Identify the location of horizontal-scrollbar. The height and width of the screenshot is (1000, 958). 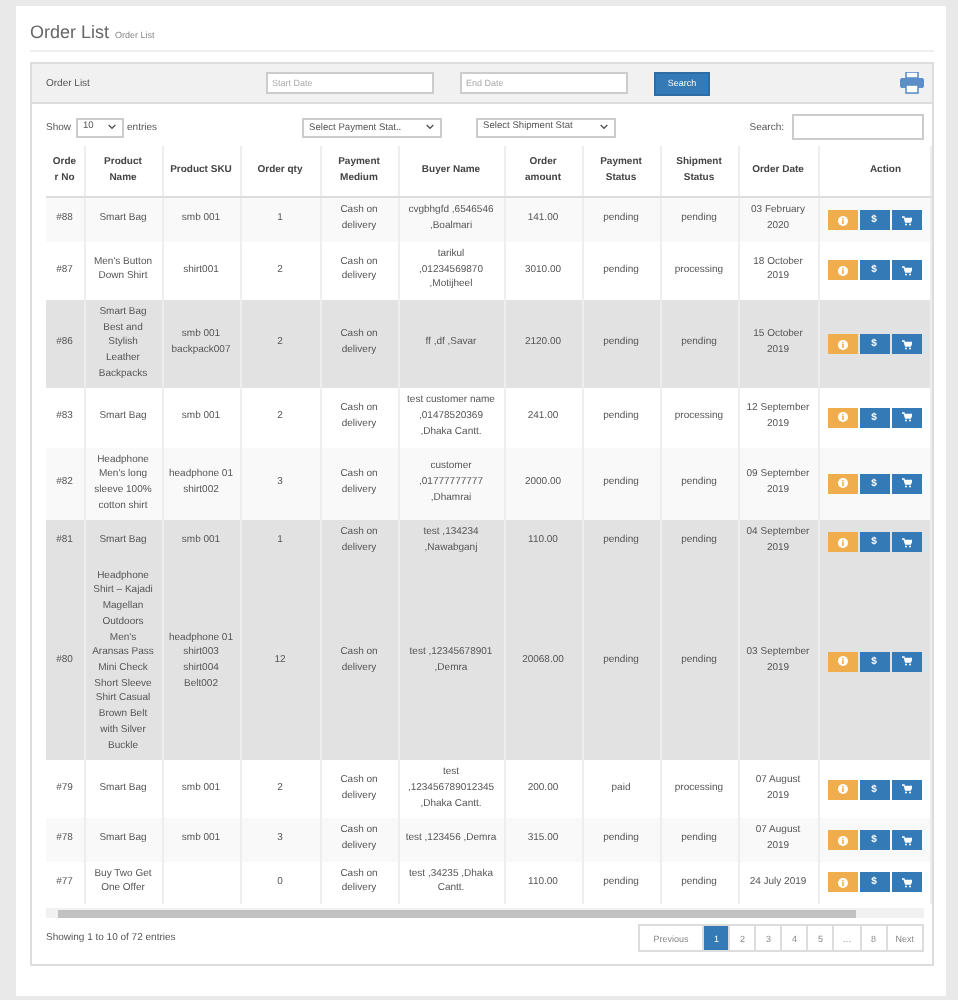
(485, 913).